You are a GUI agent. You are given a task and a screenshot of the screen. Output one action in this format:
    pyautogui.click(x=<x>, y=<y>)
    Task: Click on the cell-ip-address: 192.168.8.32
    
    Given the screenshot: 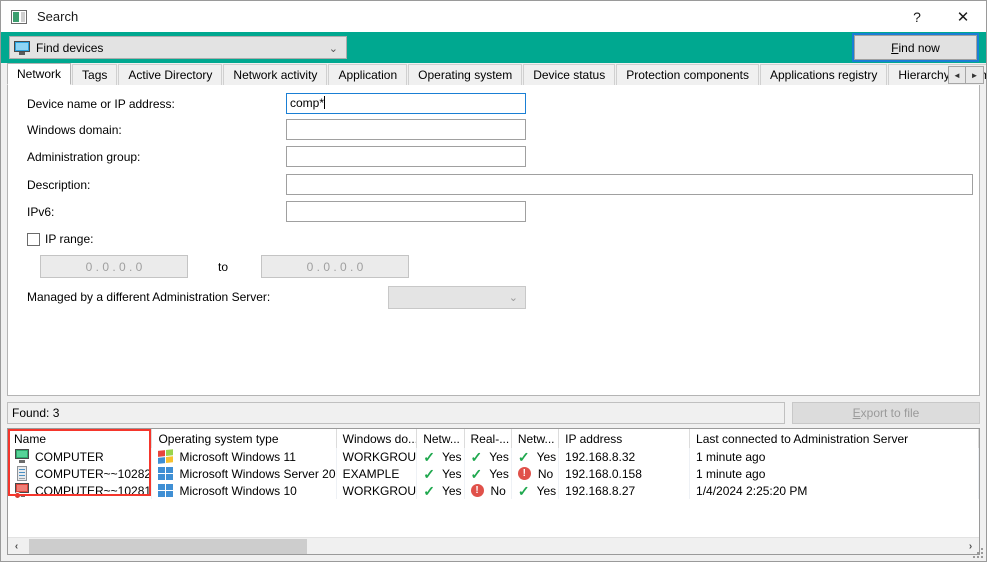 What is the action you would take?
    pyautogui.click(x=624, y=456)
    